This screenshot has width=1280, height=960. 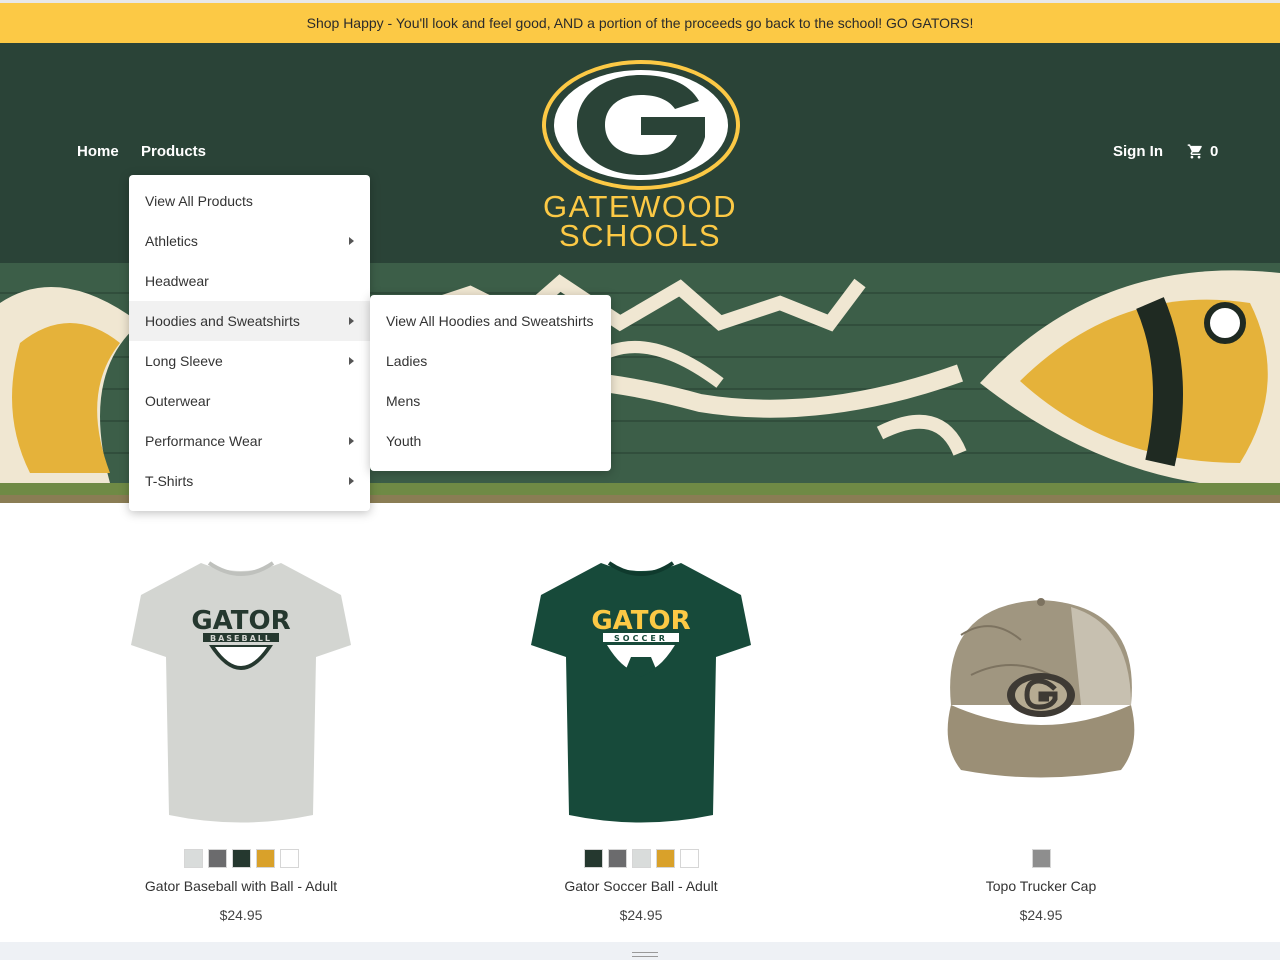 I want to click on product-image-baseball-tee: GATOR BASEBALL, so click(x=241, y=685).